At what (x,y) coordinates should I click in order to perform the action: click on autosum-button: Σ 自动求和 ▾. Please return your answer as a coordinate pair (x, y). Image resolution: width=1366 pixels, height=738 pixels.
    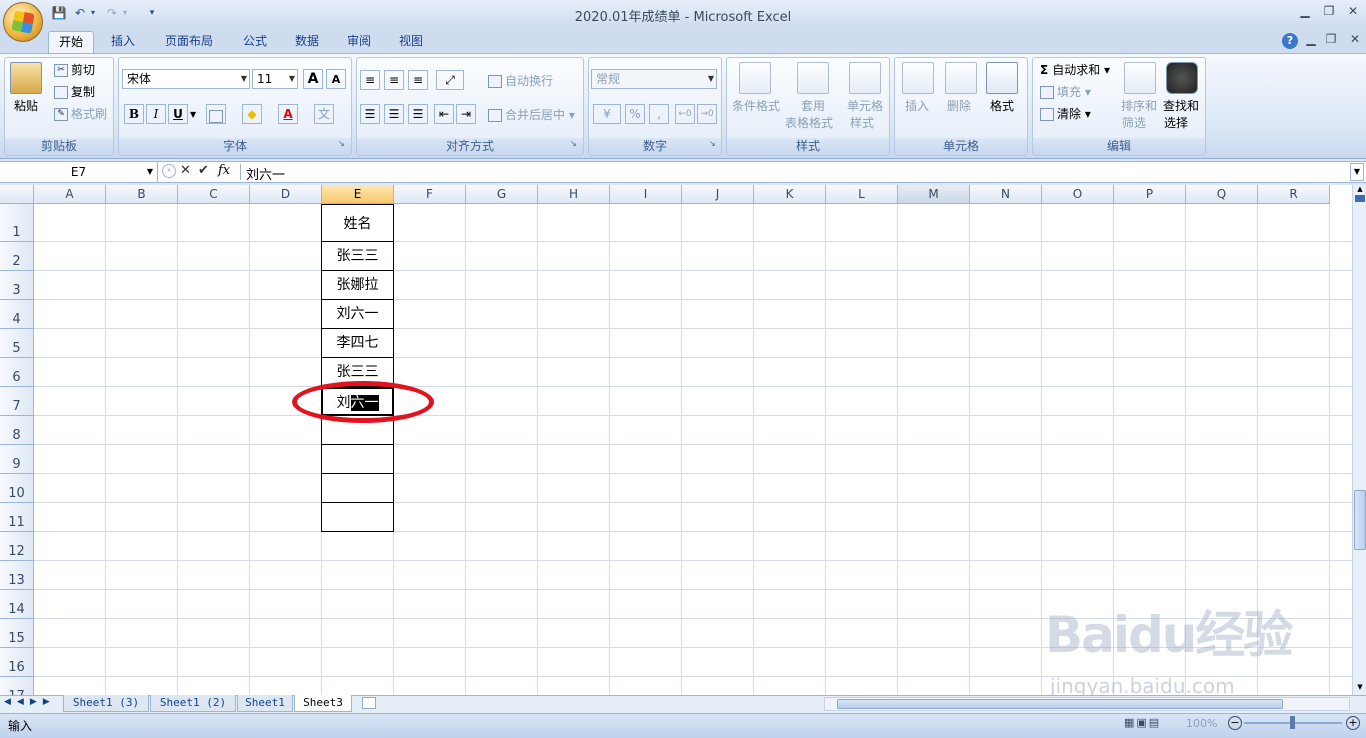
    Looking at the image, I should click on (1075, 69).